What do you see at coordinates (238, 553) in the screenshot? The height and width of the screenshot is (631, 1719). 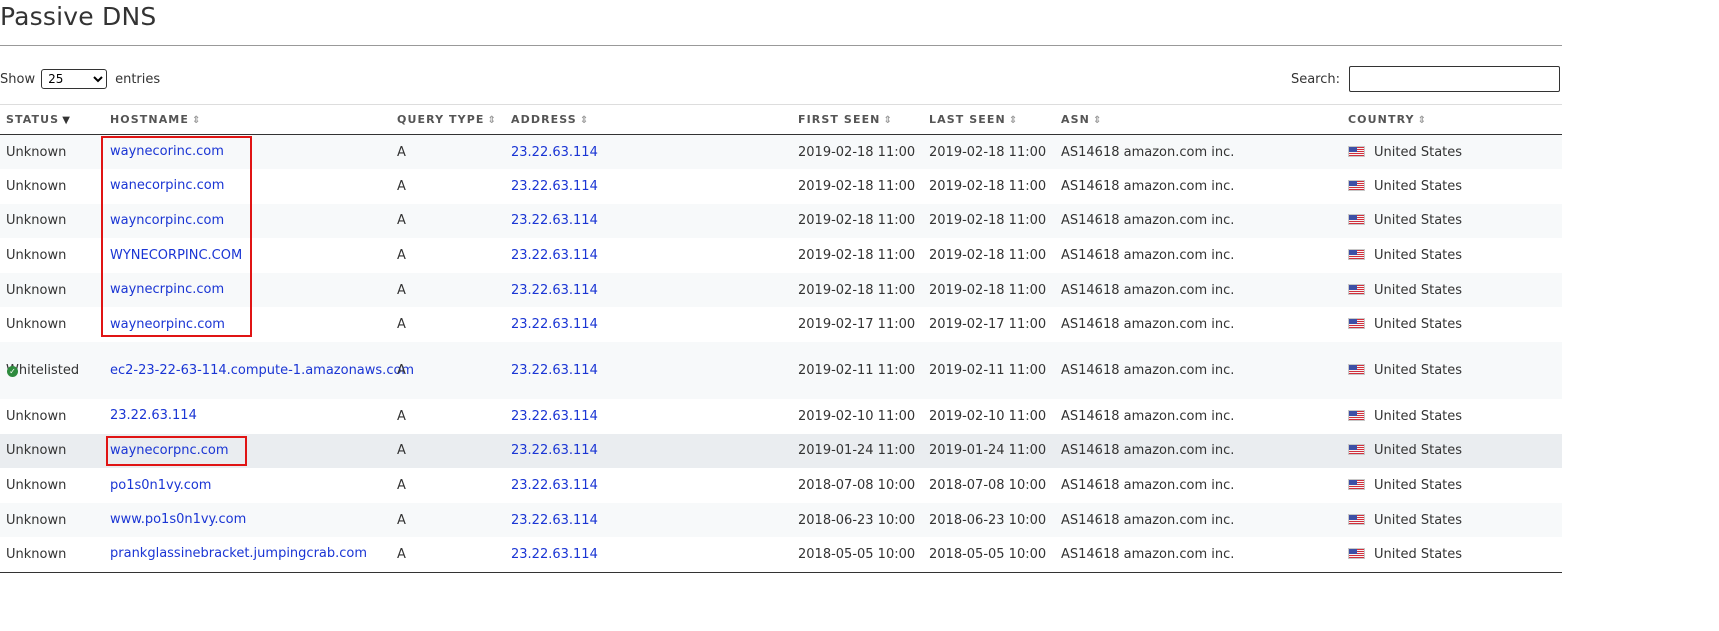 I see `hostname-link: prankglassinebracket.jumpingcrab.com` at bounding box center [238, 553].